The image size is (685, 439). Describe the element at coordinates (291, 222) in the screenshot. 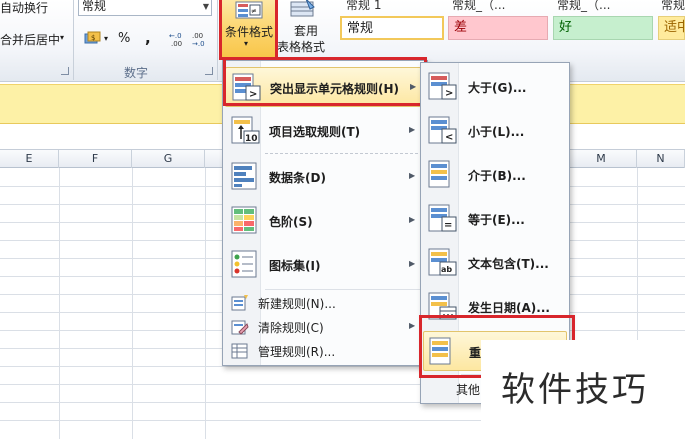

I see `menu-item-label: 色阶(S)` at that location.